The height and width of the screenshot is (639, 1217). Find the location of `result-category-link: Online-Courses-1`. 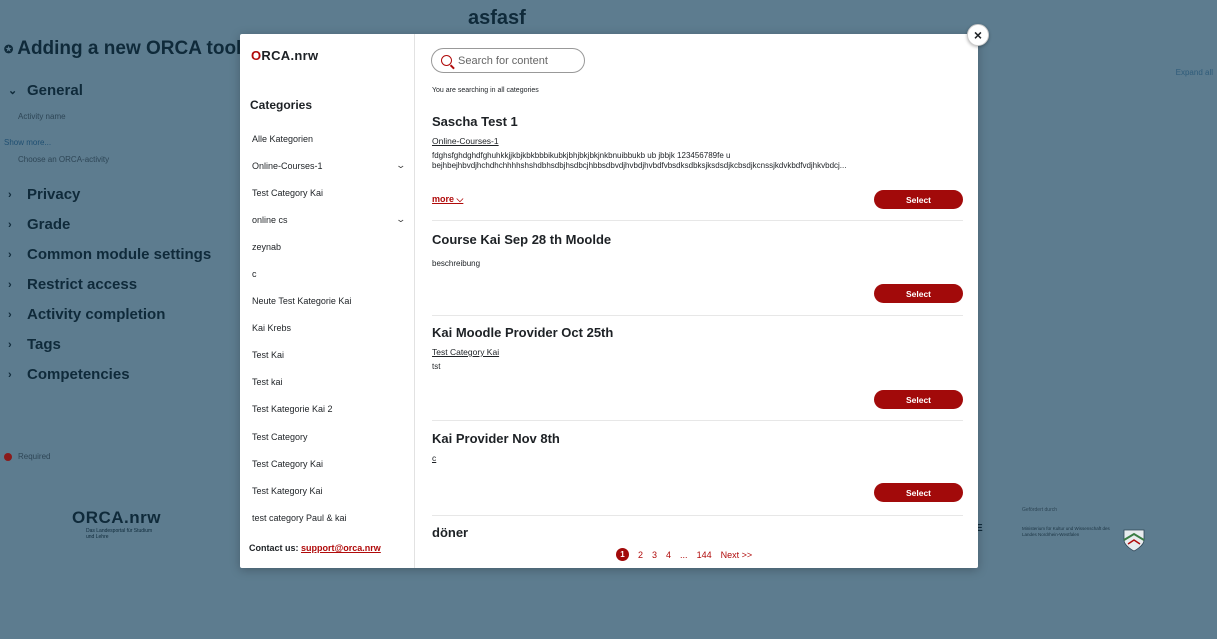

result-category-link: Online-Courses-1 is located at coordinates (697, 141).